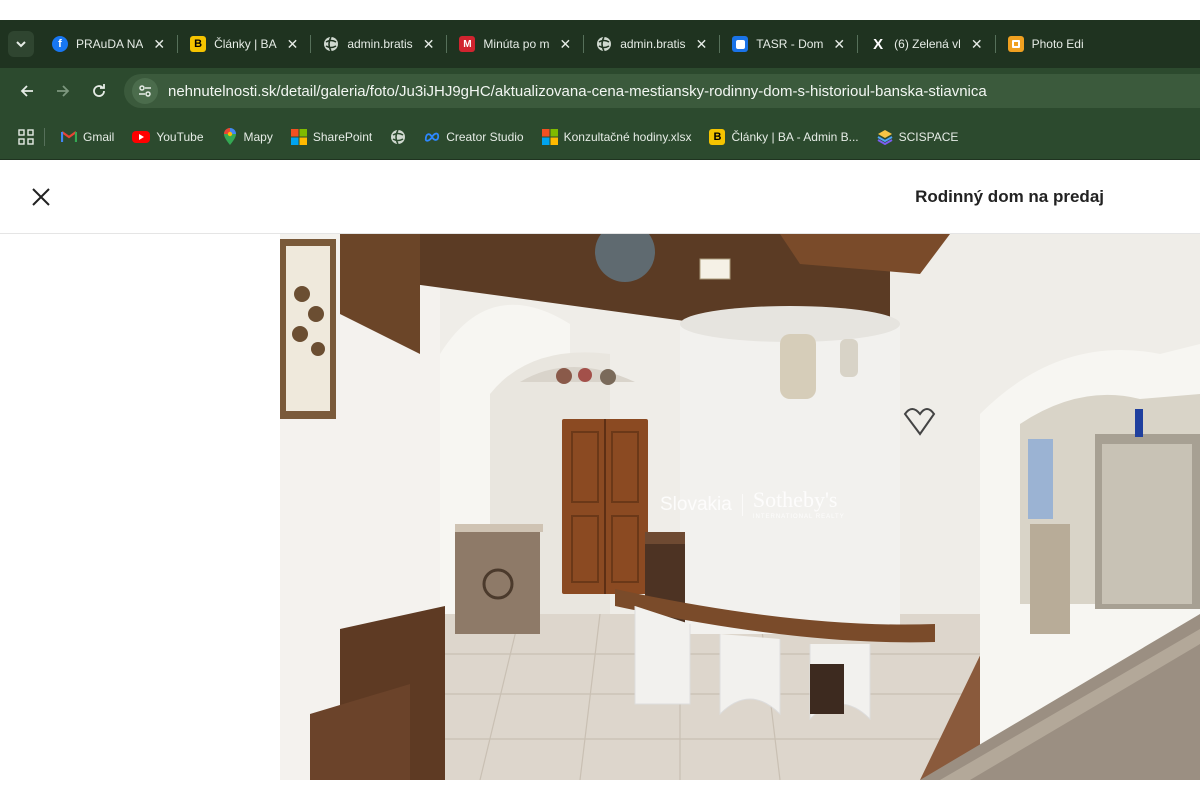 The height and width of the screenshot is (800, 1200). Describe the element at coordinates (627, 136) in the screenshot. I see `bookmark-label: Konzultačné hodiny.xlsx` at that location.